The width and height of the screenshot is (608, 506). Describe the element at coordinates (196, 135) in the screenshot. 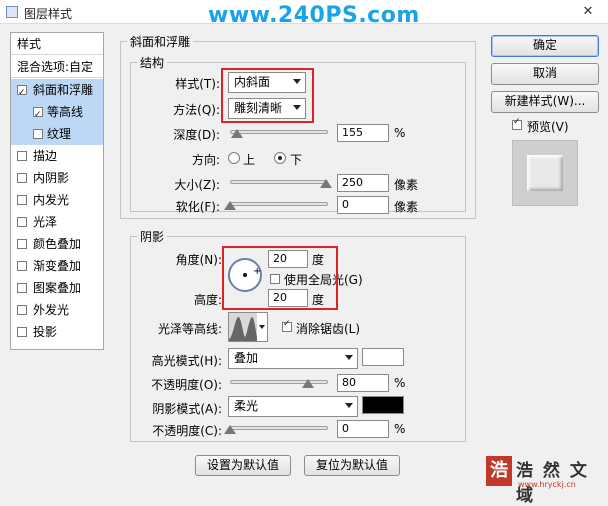

I see `depth-label: 深度(D):` at that location.